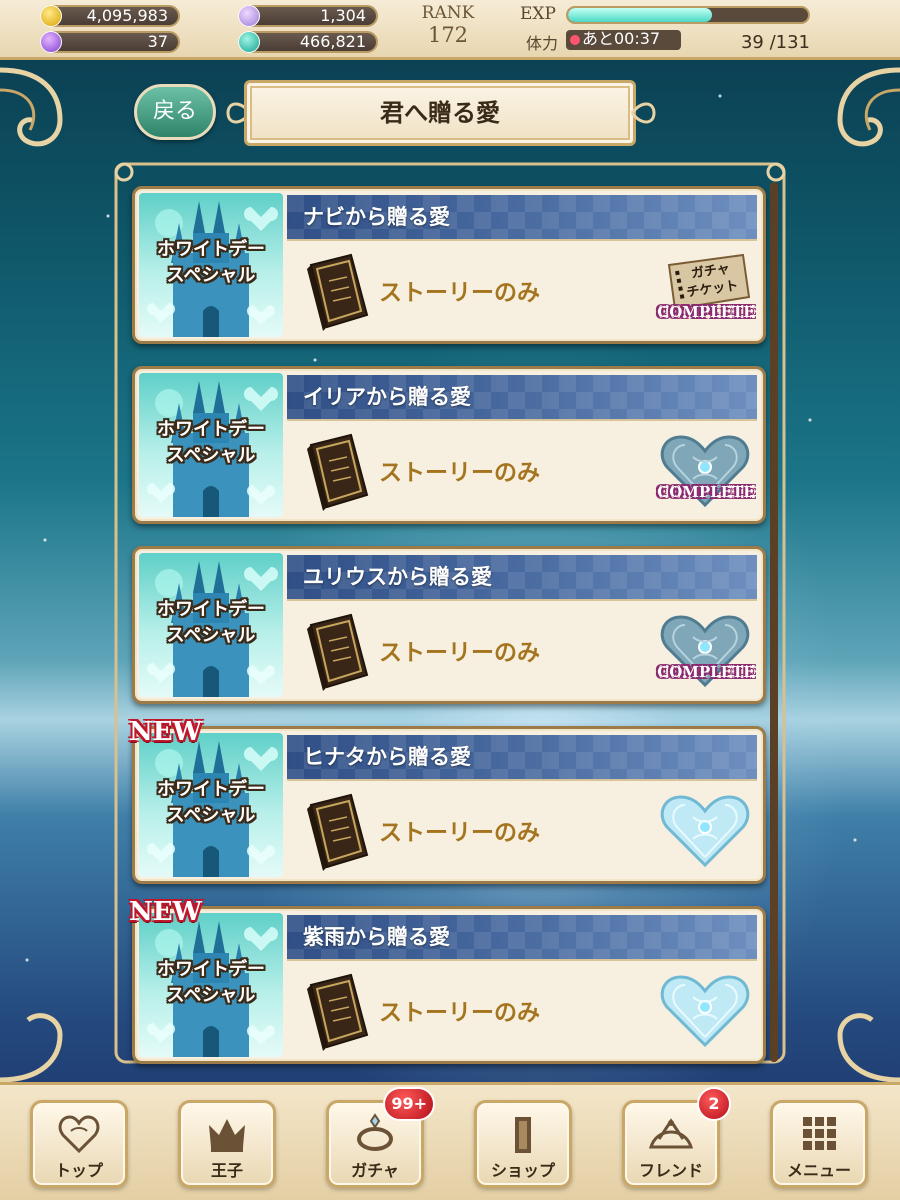  I want to click on nav-gacha-button: ガチャ 99+, so click(380, 1137).